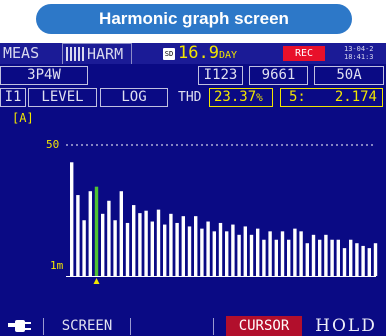 The image size is (386, 336). I want to click on function-bar: SCREEN CURSOR HOLD, so click(193, 326).